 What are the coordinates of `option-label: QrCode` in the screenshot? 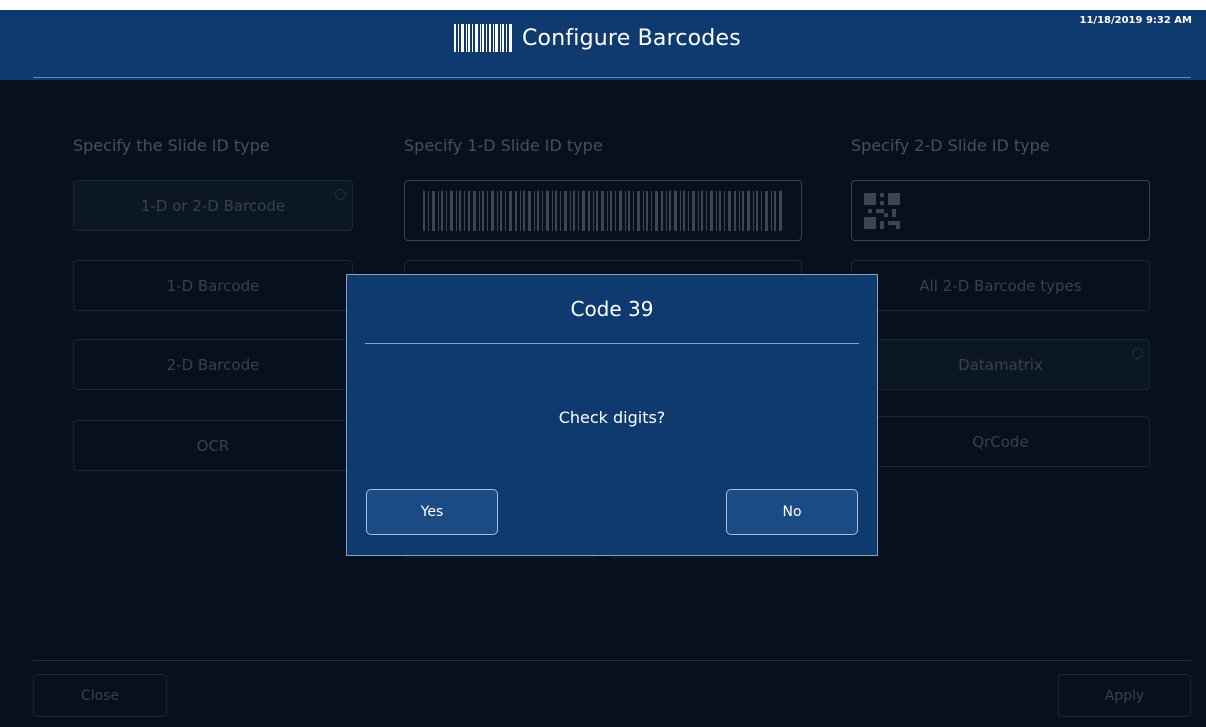 It's located at (1000, 441).